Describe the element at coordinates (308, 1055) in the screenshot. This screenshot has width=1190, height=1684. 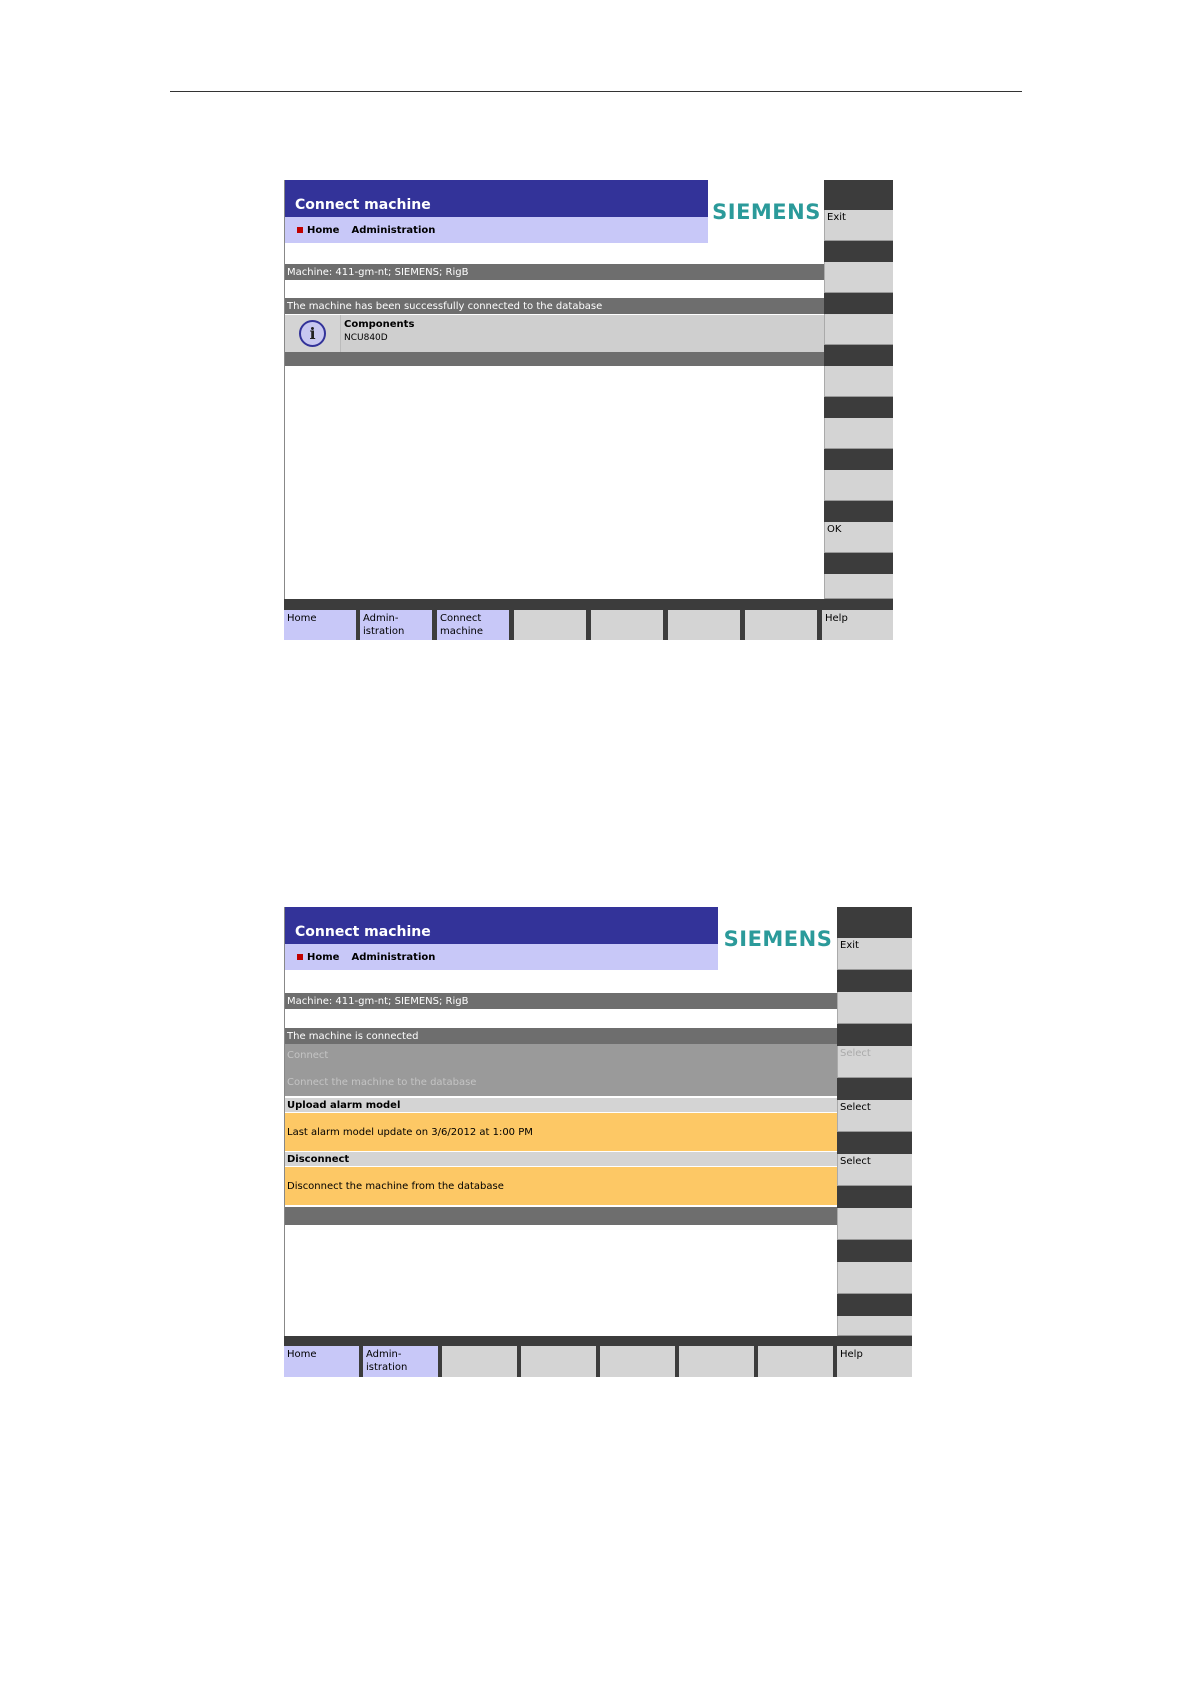
I see `option-connect-title: Connect` at that location.